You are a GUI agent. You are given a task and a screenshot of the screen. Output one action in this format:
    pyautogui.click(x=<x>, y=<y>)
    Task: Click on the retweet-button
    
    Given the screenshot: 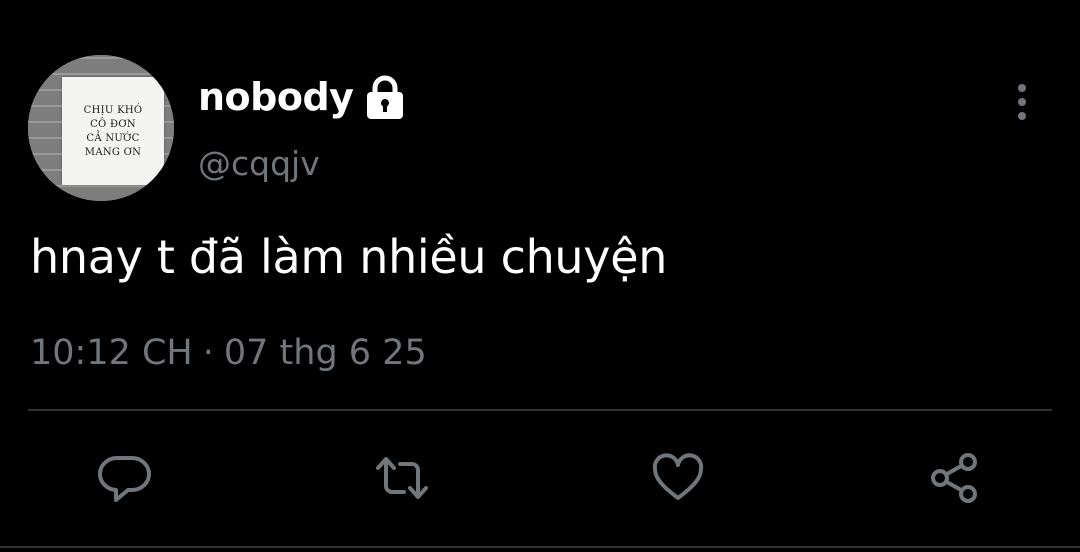 What is the action you would take?
    pyautogui.click(x=402, y=478)
    